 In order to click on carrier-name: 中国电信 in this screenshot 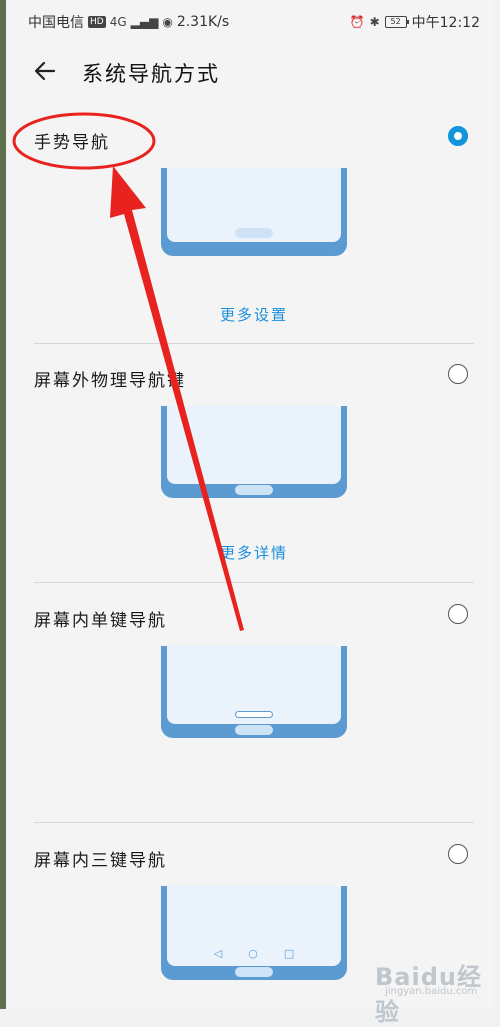, I will do `click(56, 23)`.